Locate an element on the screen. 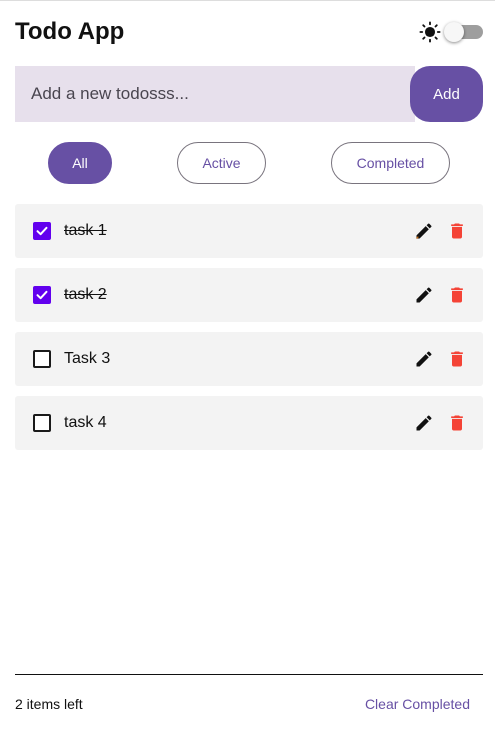  sun-icon is located at coordinates (430, 32).